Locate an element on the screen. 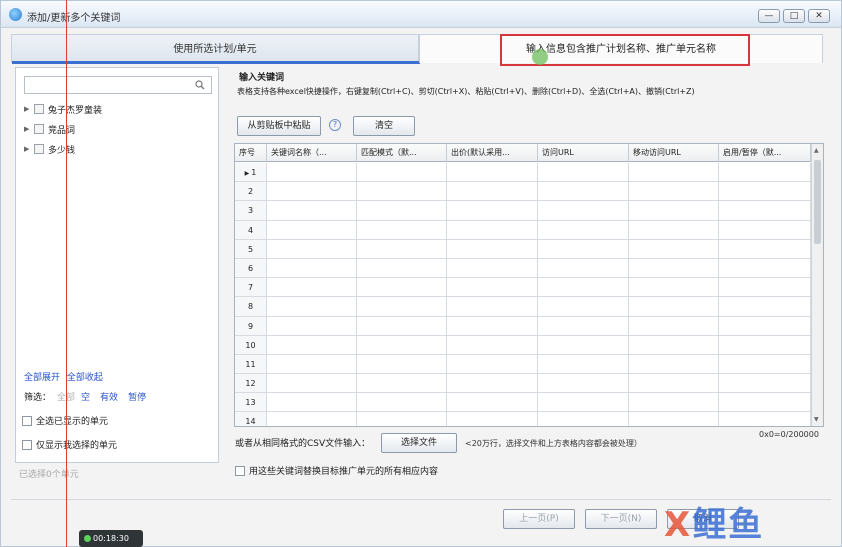 The image size is (842, 547). table-row: 11 is located at coordinates (523, 364).